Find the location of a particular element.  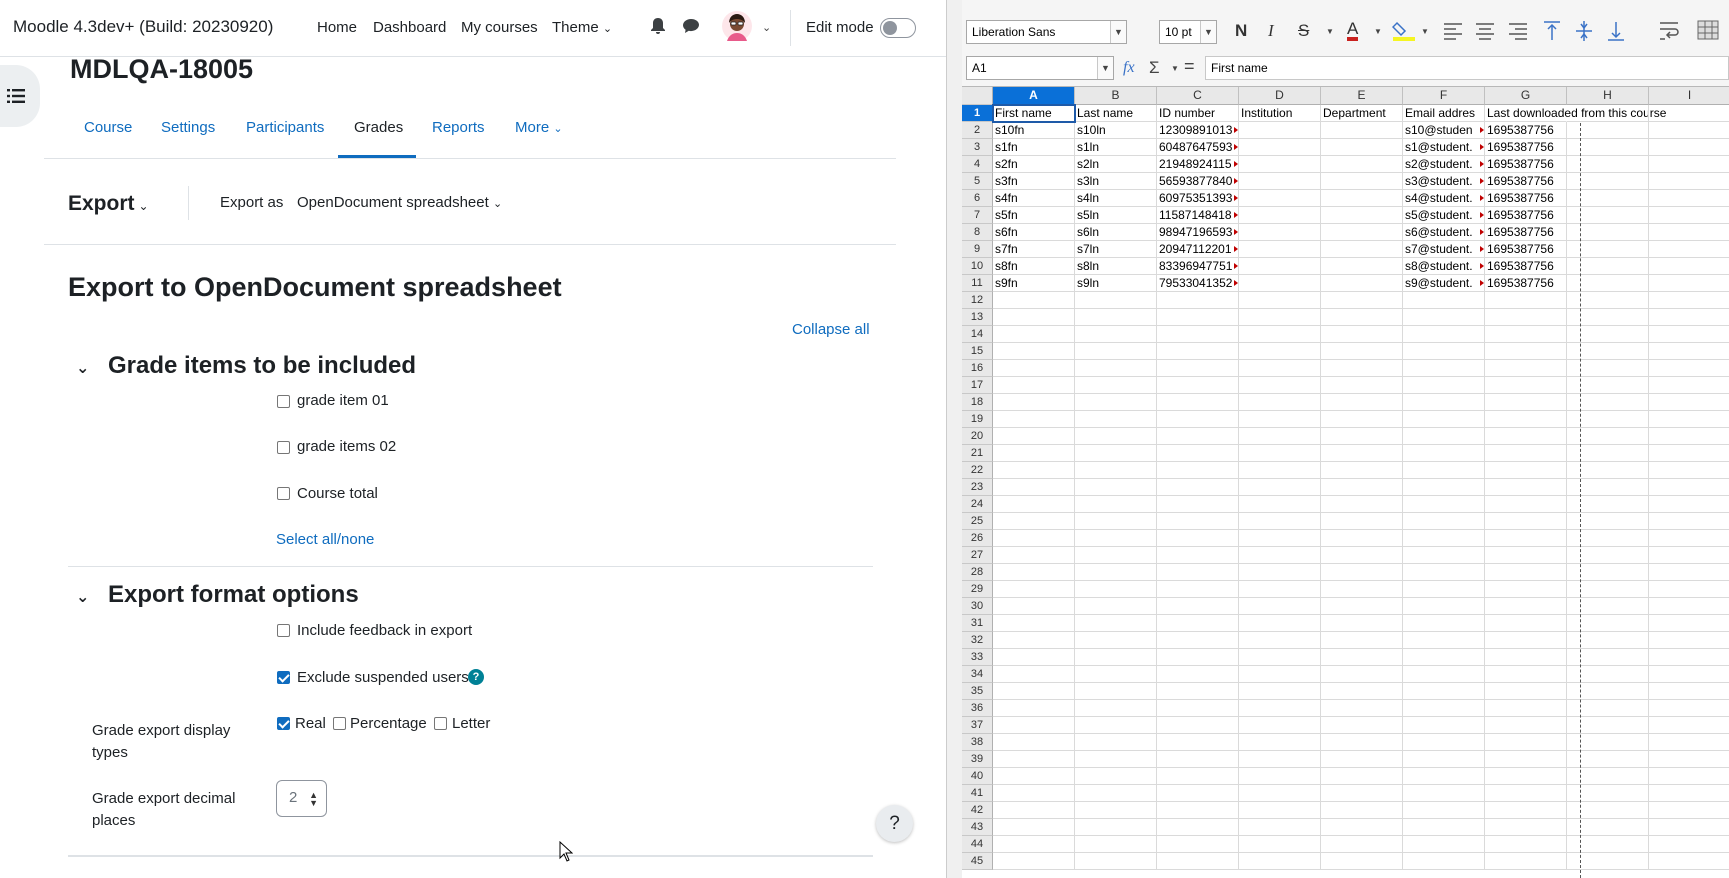

cell-b20 is located at coordinates (1116, 436).